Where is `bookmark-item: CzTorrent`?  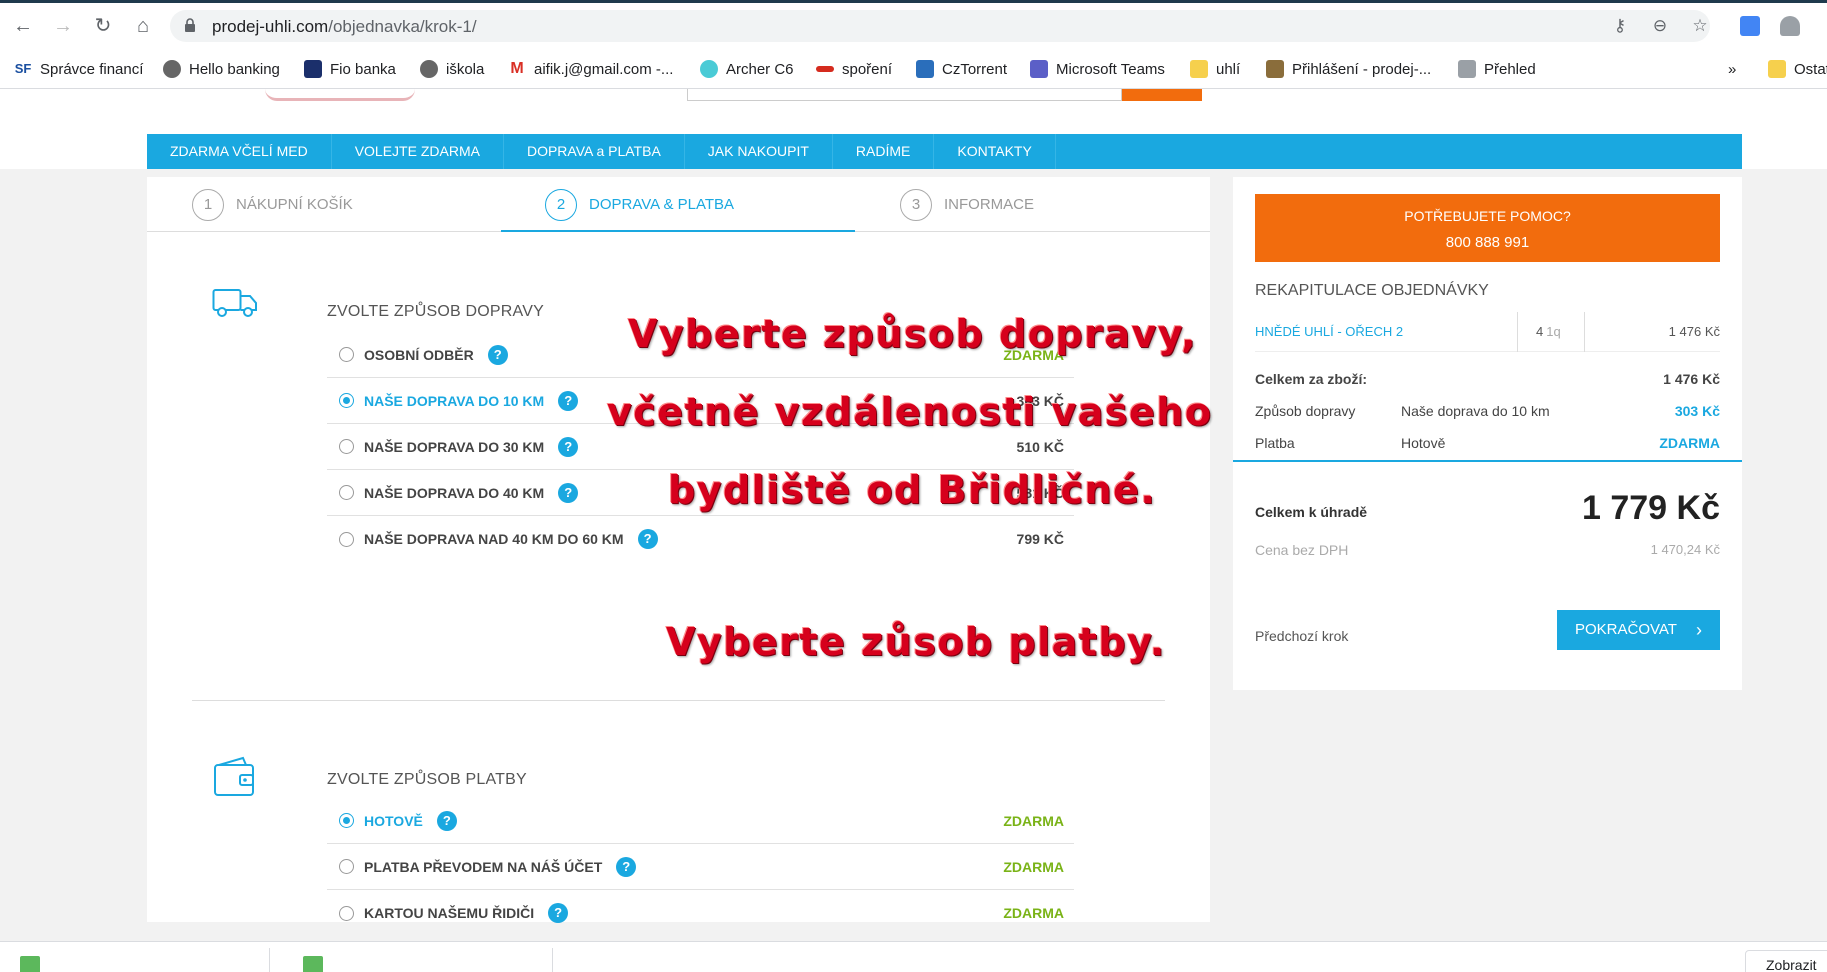
bookmark-item: CzTorrent is located at coordinates (961, 69).